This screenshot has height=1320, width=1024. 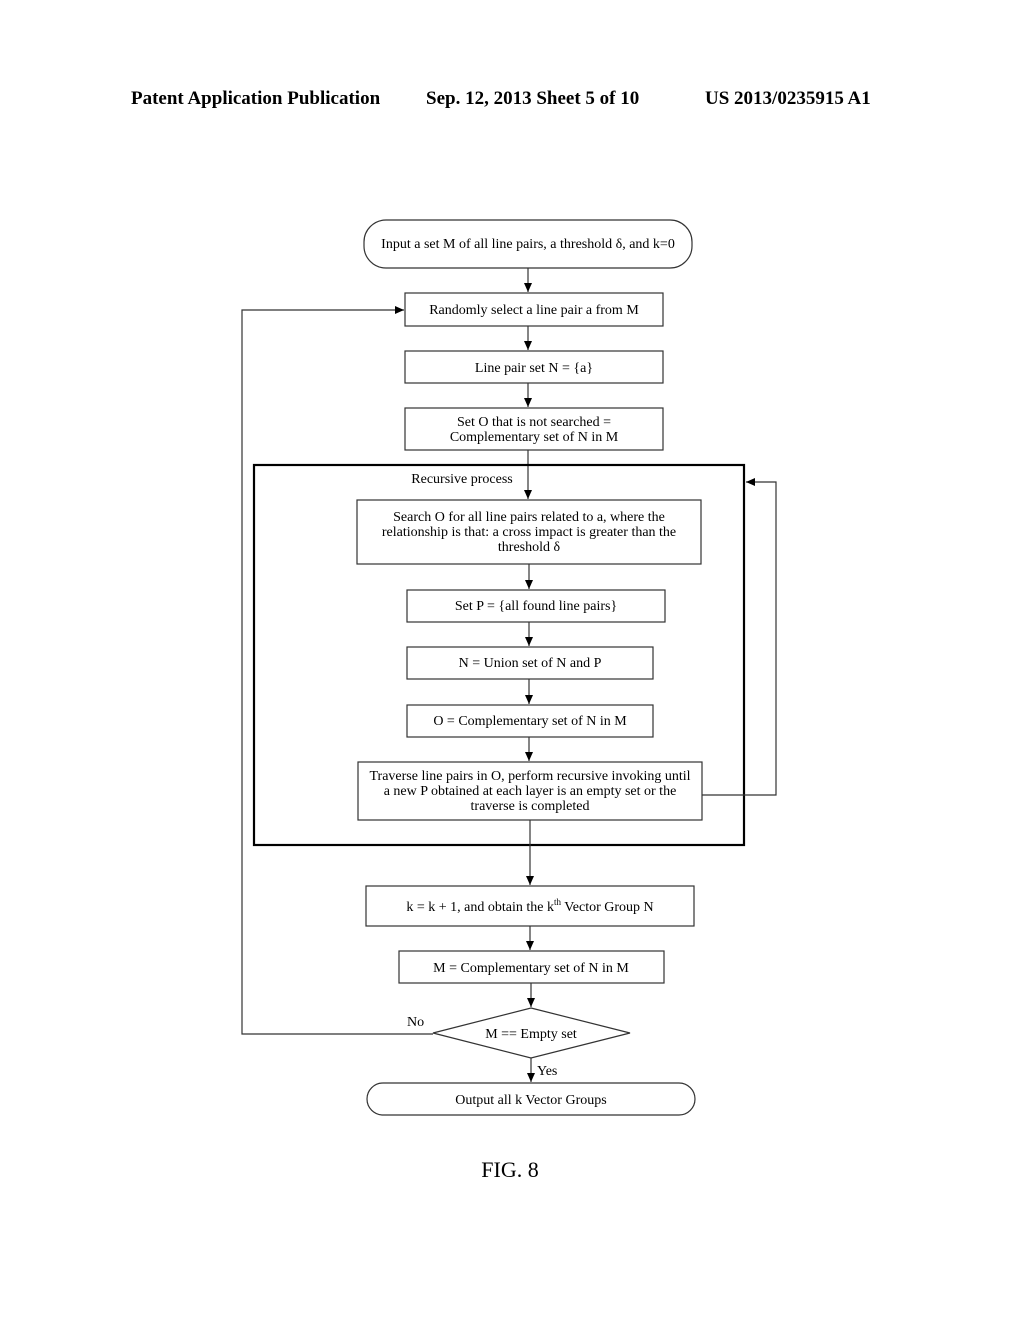 I want to click on union-text: N = Union set of N and P, so click(x=530, y=663).